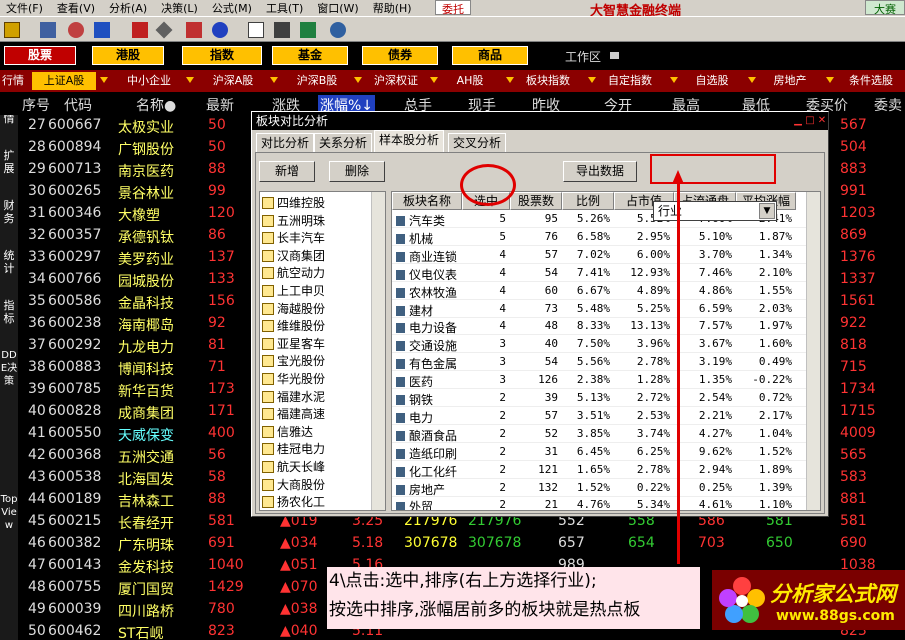 Image resolution: width=905 pixels, height=640 pixels. What do you see at coordinates (600, 171) in the screenshot?
I see `export-data-button: 导出数据` at bounding box center [600, 171].